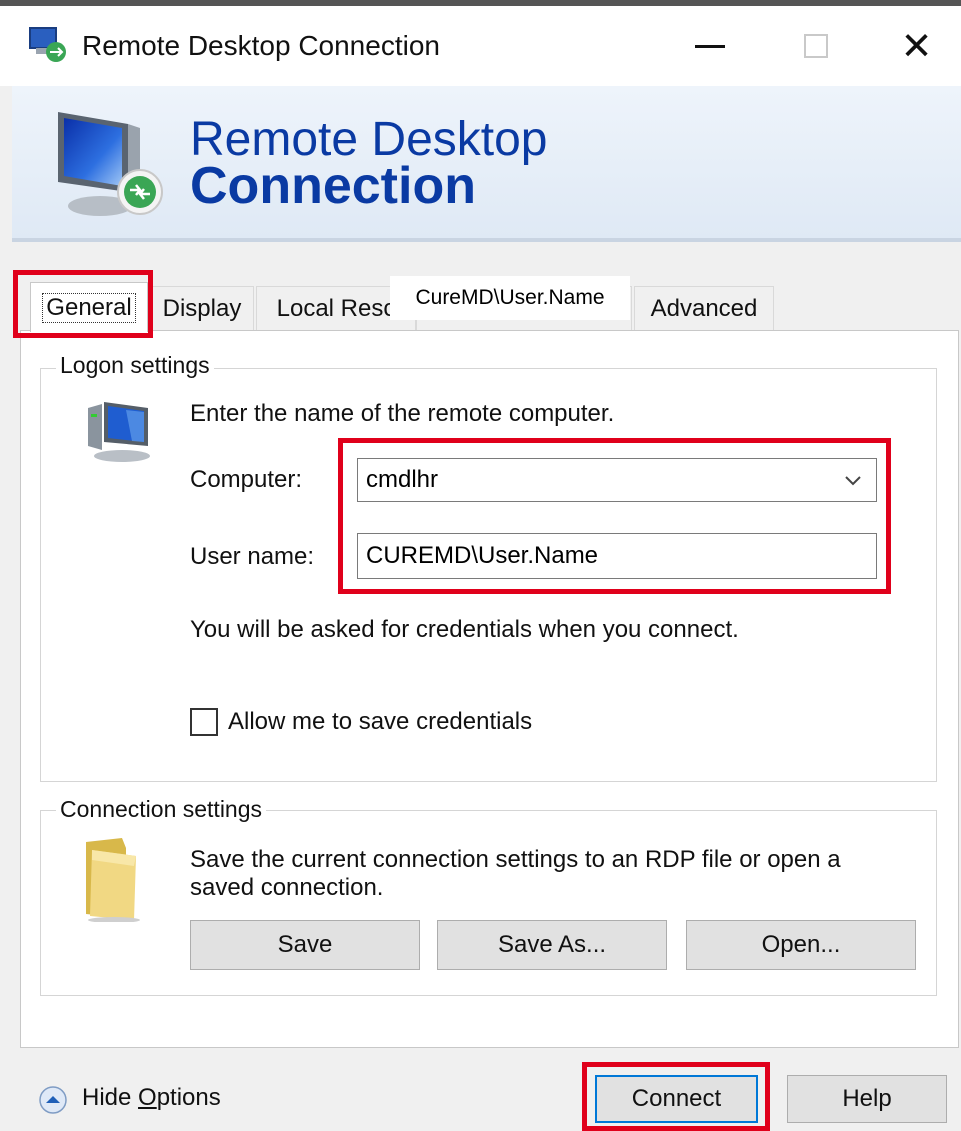 The height and width of the screenshot is (1131, 961). I want to click on close-icon: ✕, so click(916, 46).